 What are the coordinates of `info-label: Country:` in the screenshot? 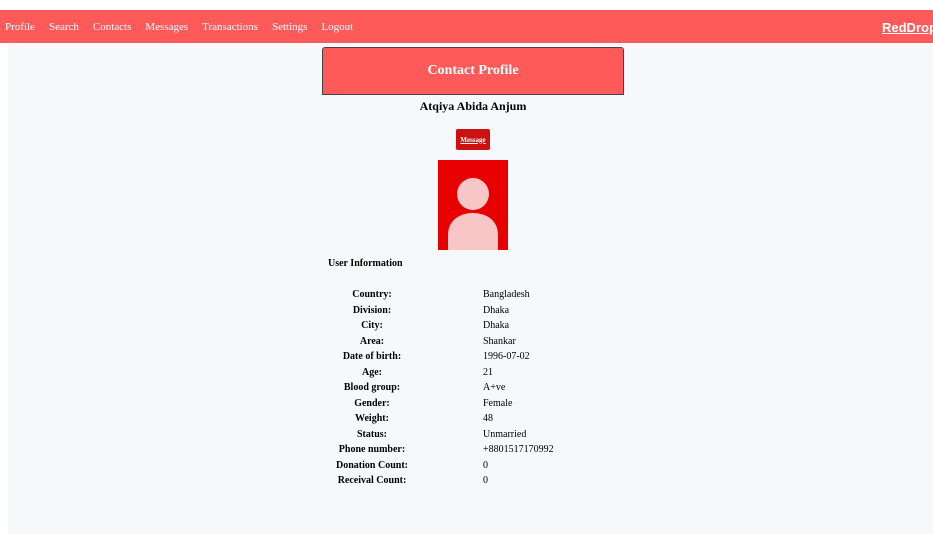 It's located at (372, 295).